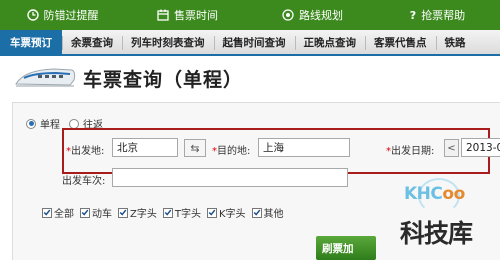 The width and height of the screenshot is (500, 260). I want to click on train-number-input, so click(230, 177).